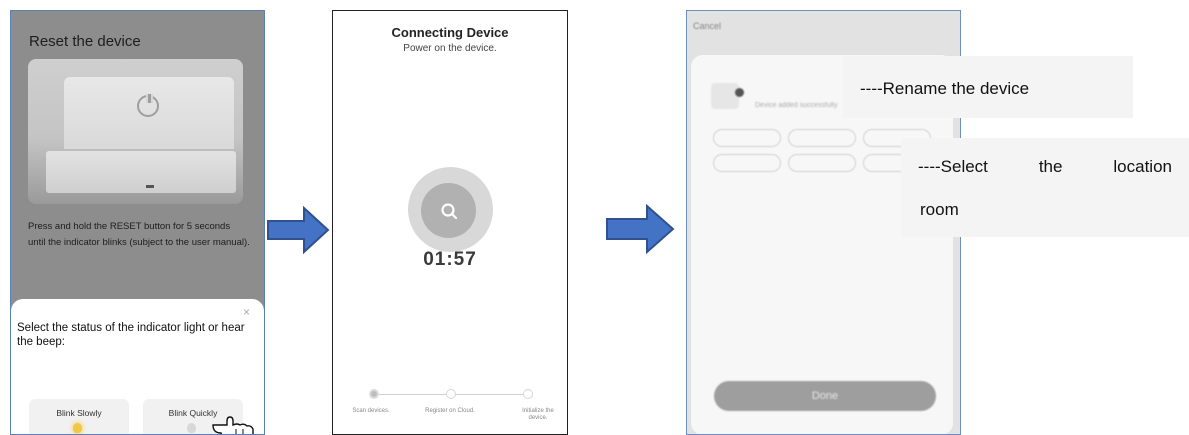 The image size is (1189, 435). I want to click on step-label-initialize: Initialize the device., so click(538, 414).